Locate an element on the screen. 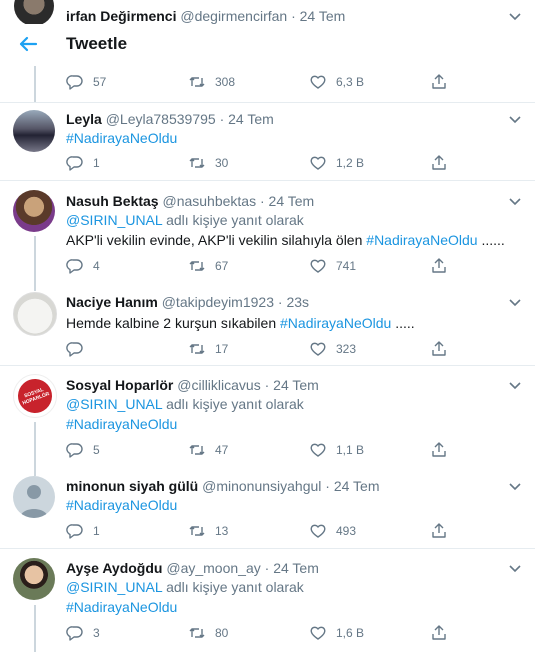 The width and height of the screenshot is (535, 652). reply-count: 57 is located at coordinates (100, 82).